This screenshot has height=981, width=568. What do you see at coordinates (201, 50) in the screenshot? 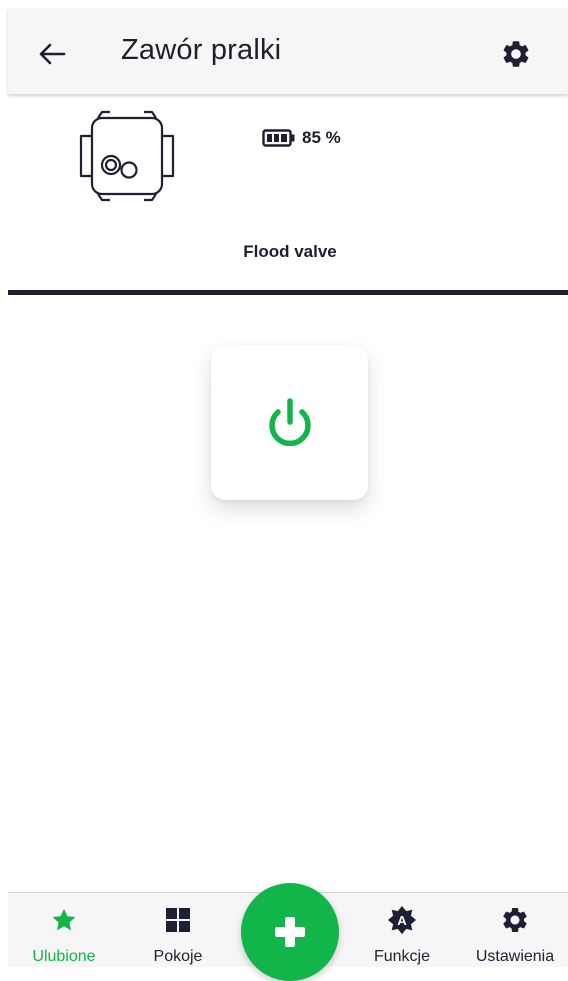
I see `page-title: Zawór pralki` at bounding box center [201, 50].